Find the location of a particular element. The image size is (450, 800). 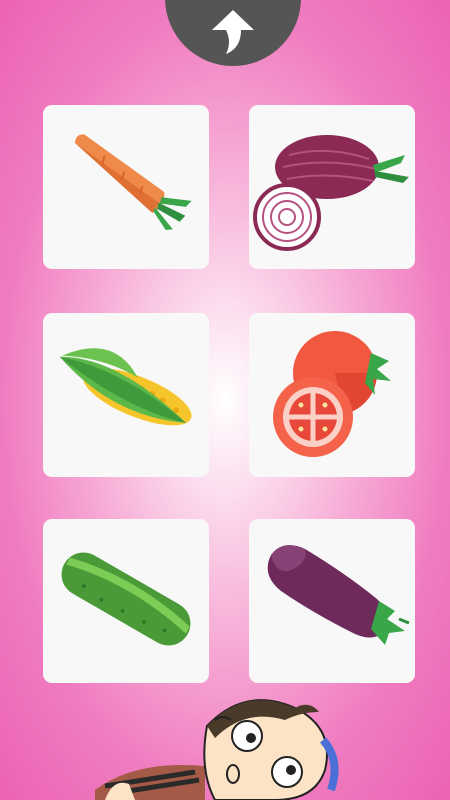

eggplant-icon is located at coordinates (338, 595).